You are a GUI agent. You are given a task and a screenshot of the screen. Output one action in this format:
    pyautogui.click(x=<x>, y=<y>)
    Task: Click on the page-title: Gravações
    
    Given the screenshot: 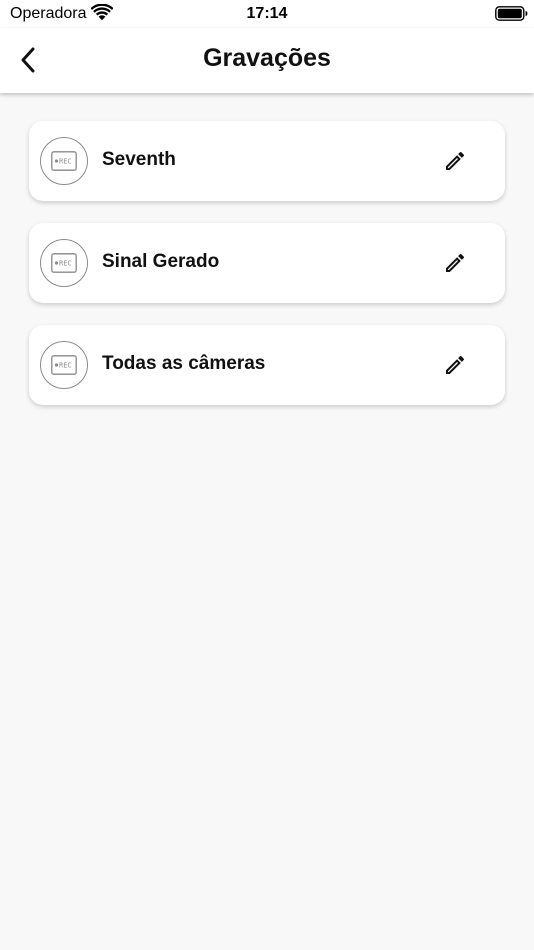 What is the action you would take?
    pyautogui.click(x=267, y=58)
    